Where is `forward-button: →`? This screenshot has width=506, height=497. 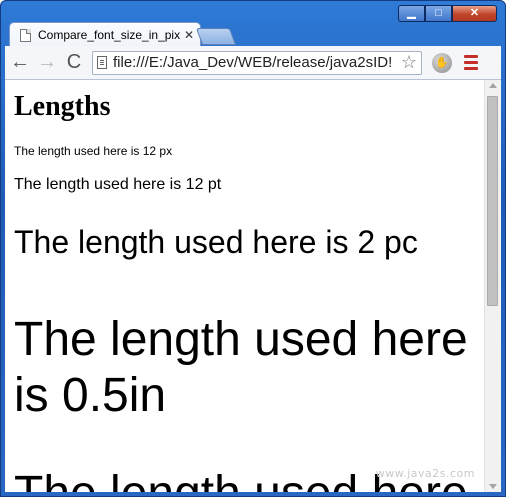
forward-button: → is located at coordinates (47, 63).